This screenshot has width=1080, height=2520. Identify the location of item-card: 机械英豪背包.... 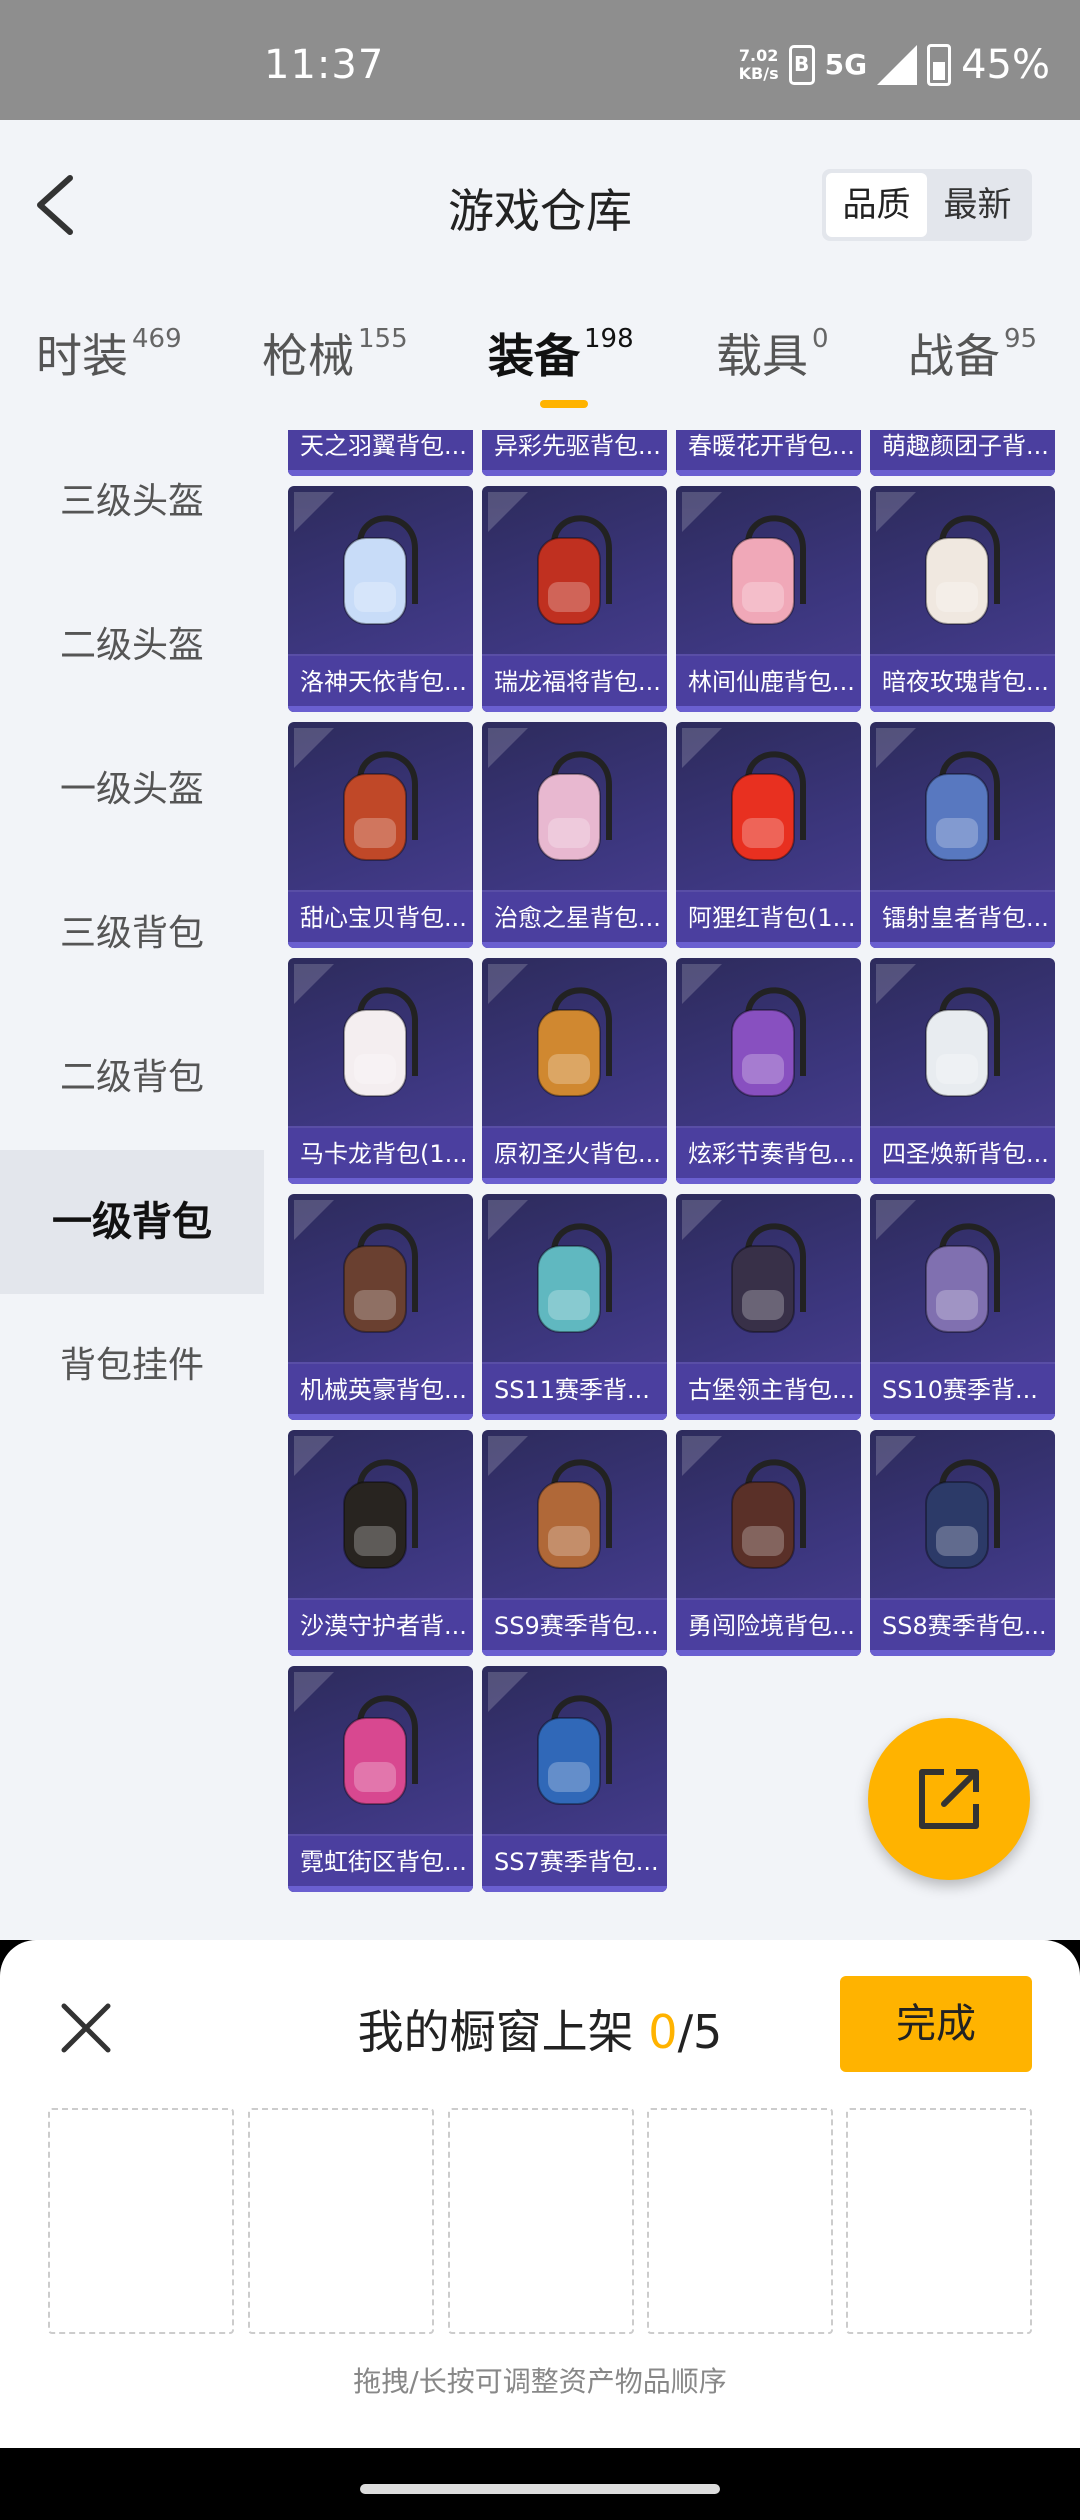
(380, 1307).